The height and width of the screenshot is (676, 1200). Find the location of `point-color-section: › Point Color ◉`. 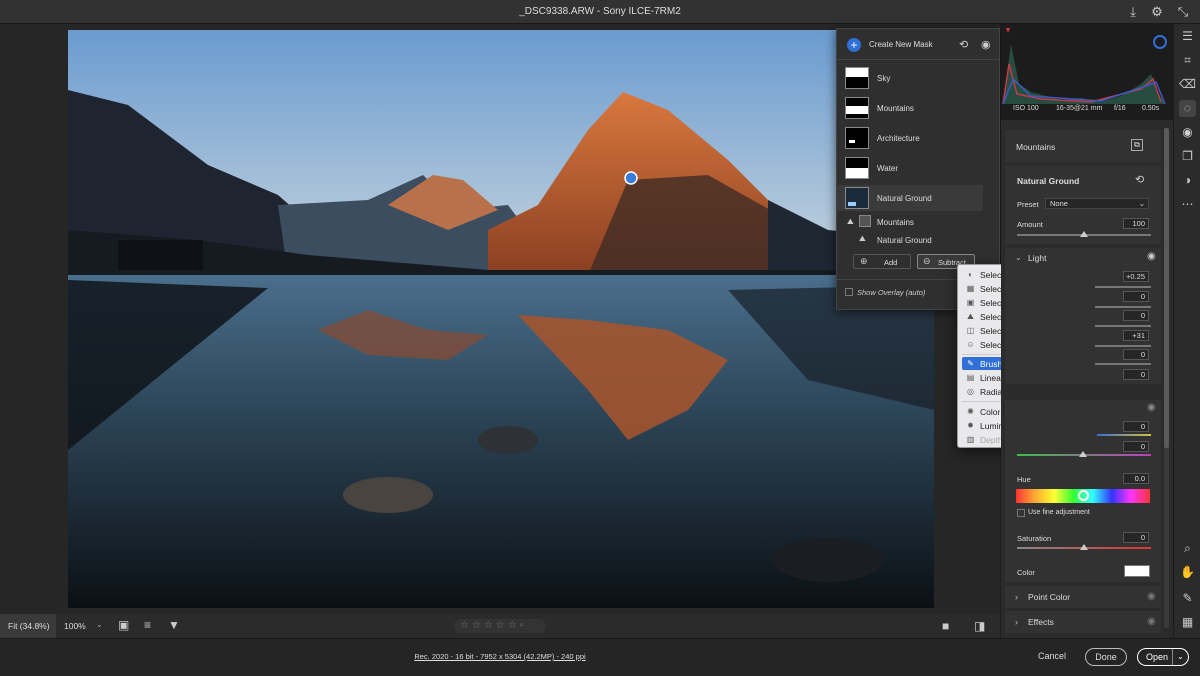

point-color-section: › Point Color ◉ is located at coordinates (1083, 597).